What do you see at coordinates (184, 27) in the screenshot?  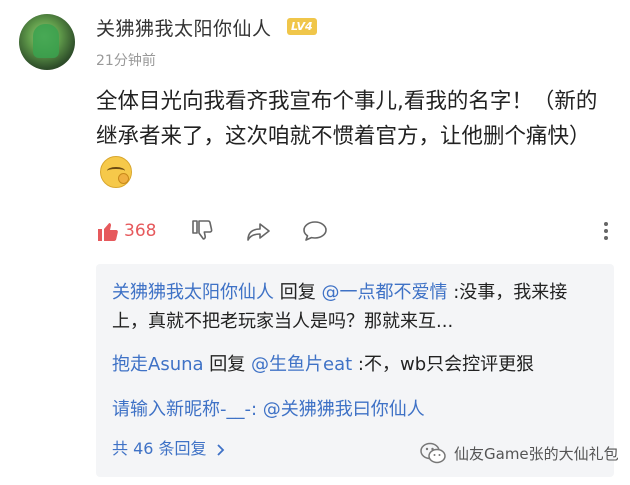 I see `comment-username: 关狒狒我太阳你仙人` at bounding box center [184, 27].